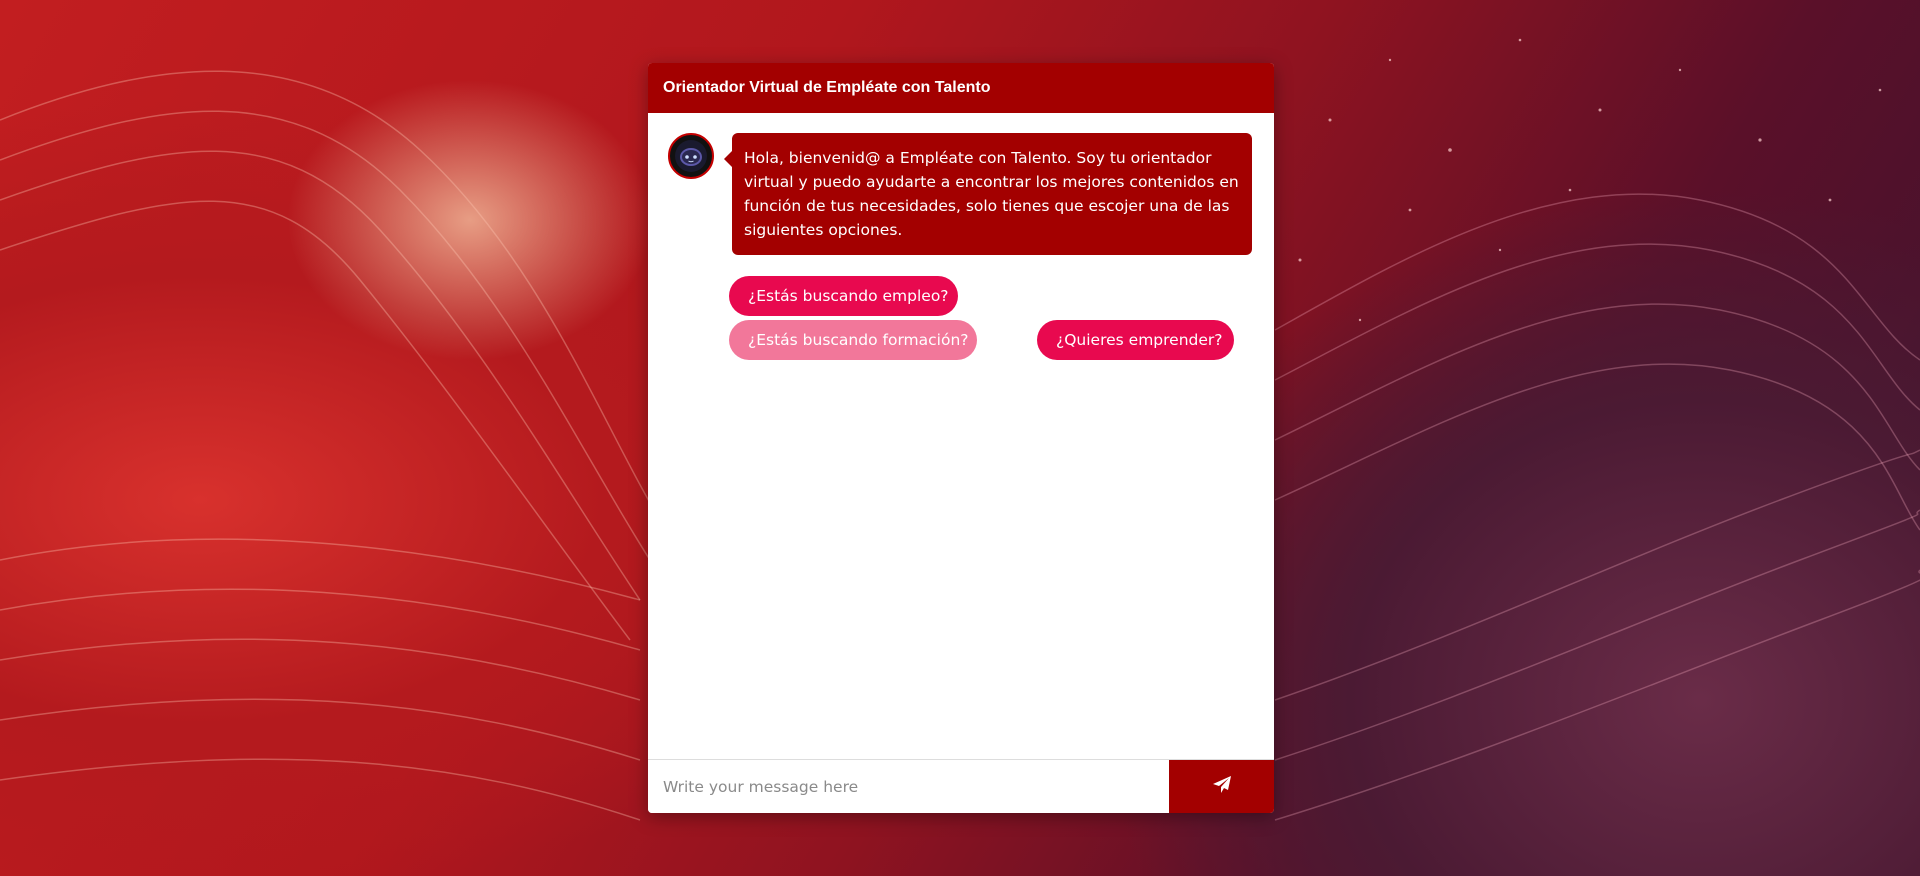  I want to click on paper-plane-icon, so click(1222, 786).